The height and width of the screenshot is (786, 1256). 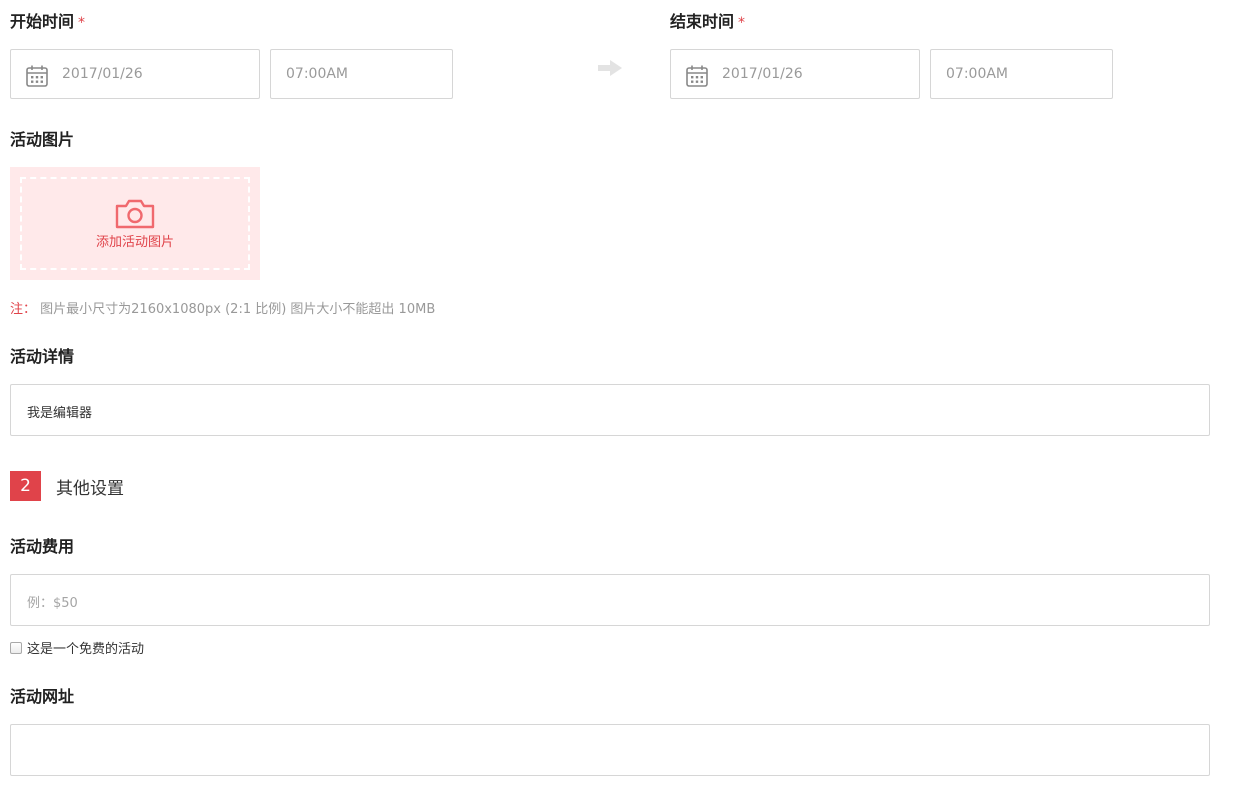 I want to click on note-key: 注：, so click(x=23, y=309).